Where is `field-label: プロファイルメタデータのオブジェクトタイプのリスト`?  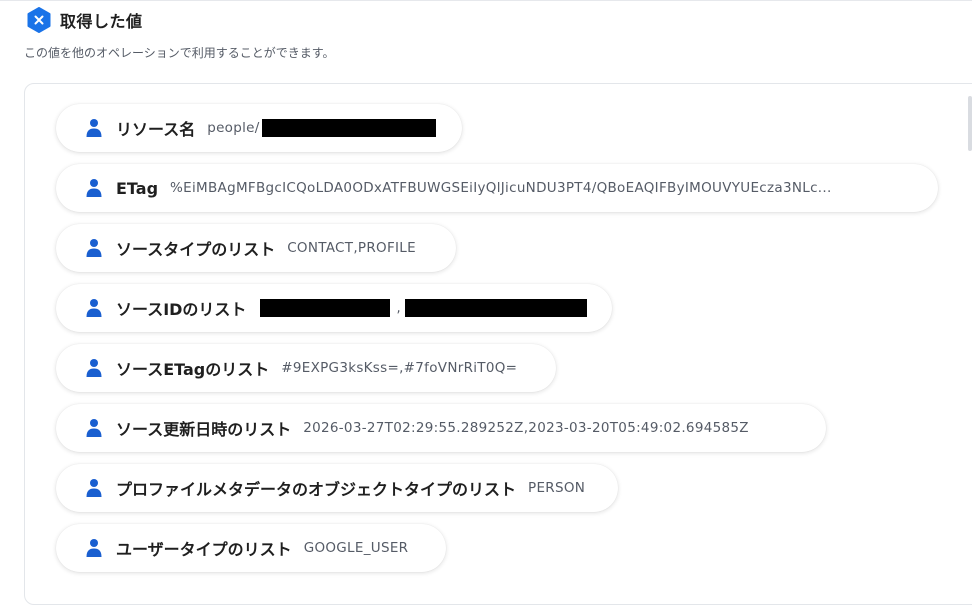
field-label: プロファイルメタデータのオブジェクトタイプのリスト is located at coordinates (316, 489).